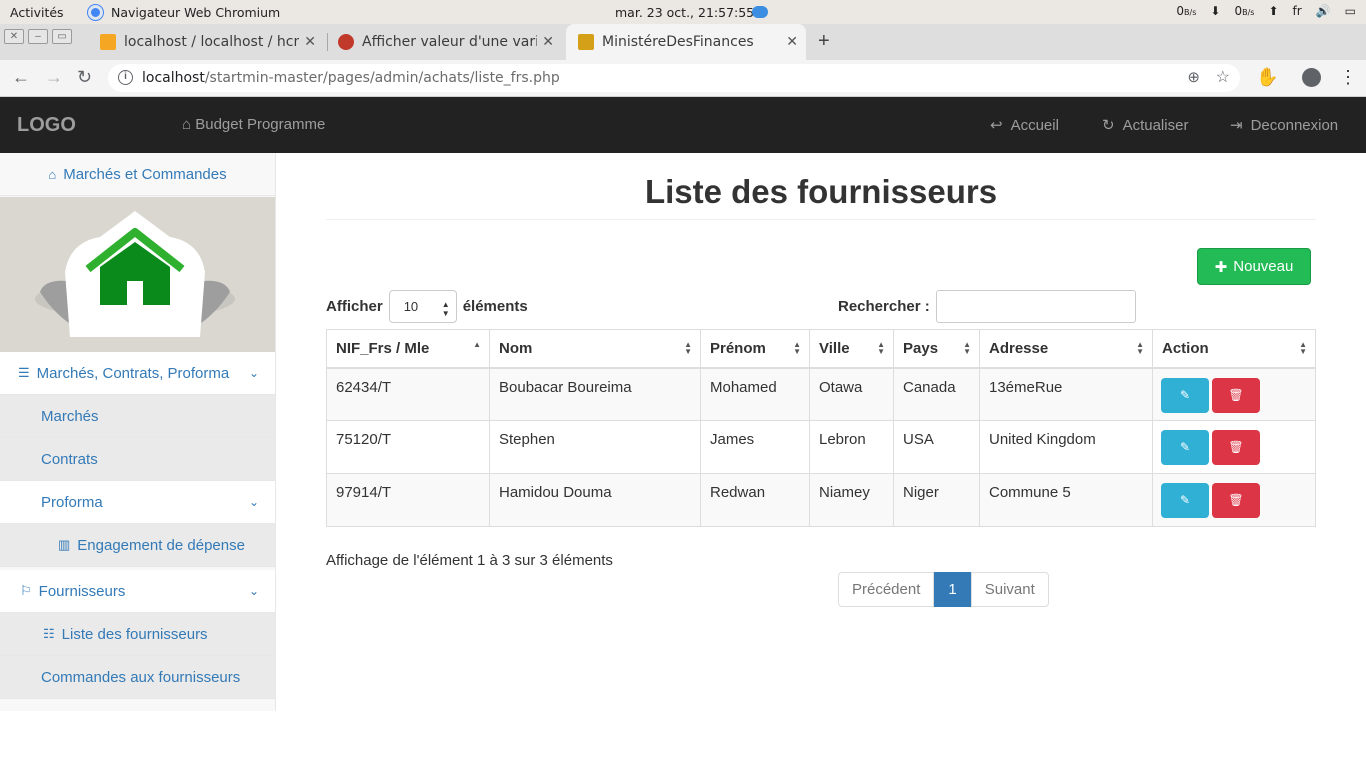 This screenshot has height=768, width=1366. What do you see at coordinates (936, 349) in the screenshot?
I see `column-header-pays: Pays ▲ ▼` at bounding box center [936, 349].